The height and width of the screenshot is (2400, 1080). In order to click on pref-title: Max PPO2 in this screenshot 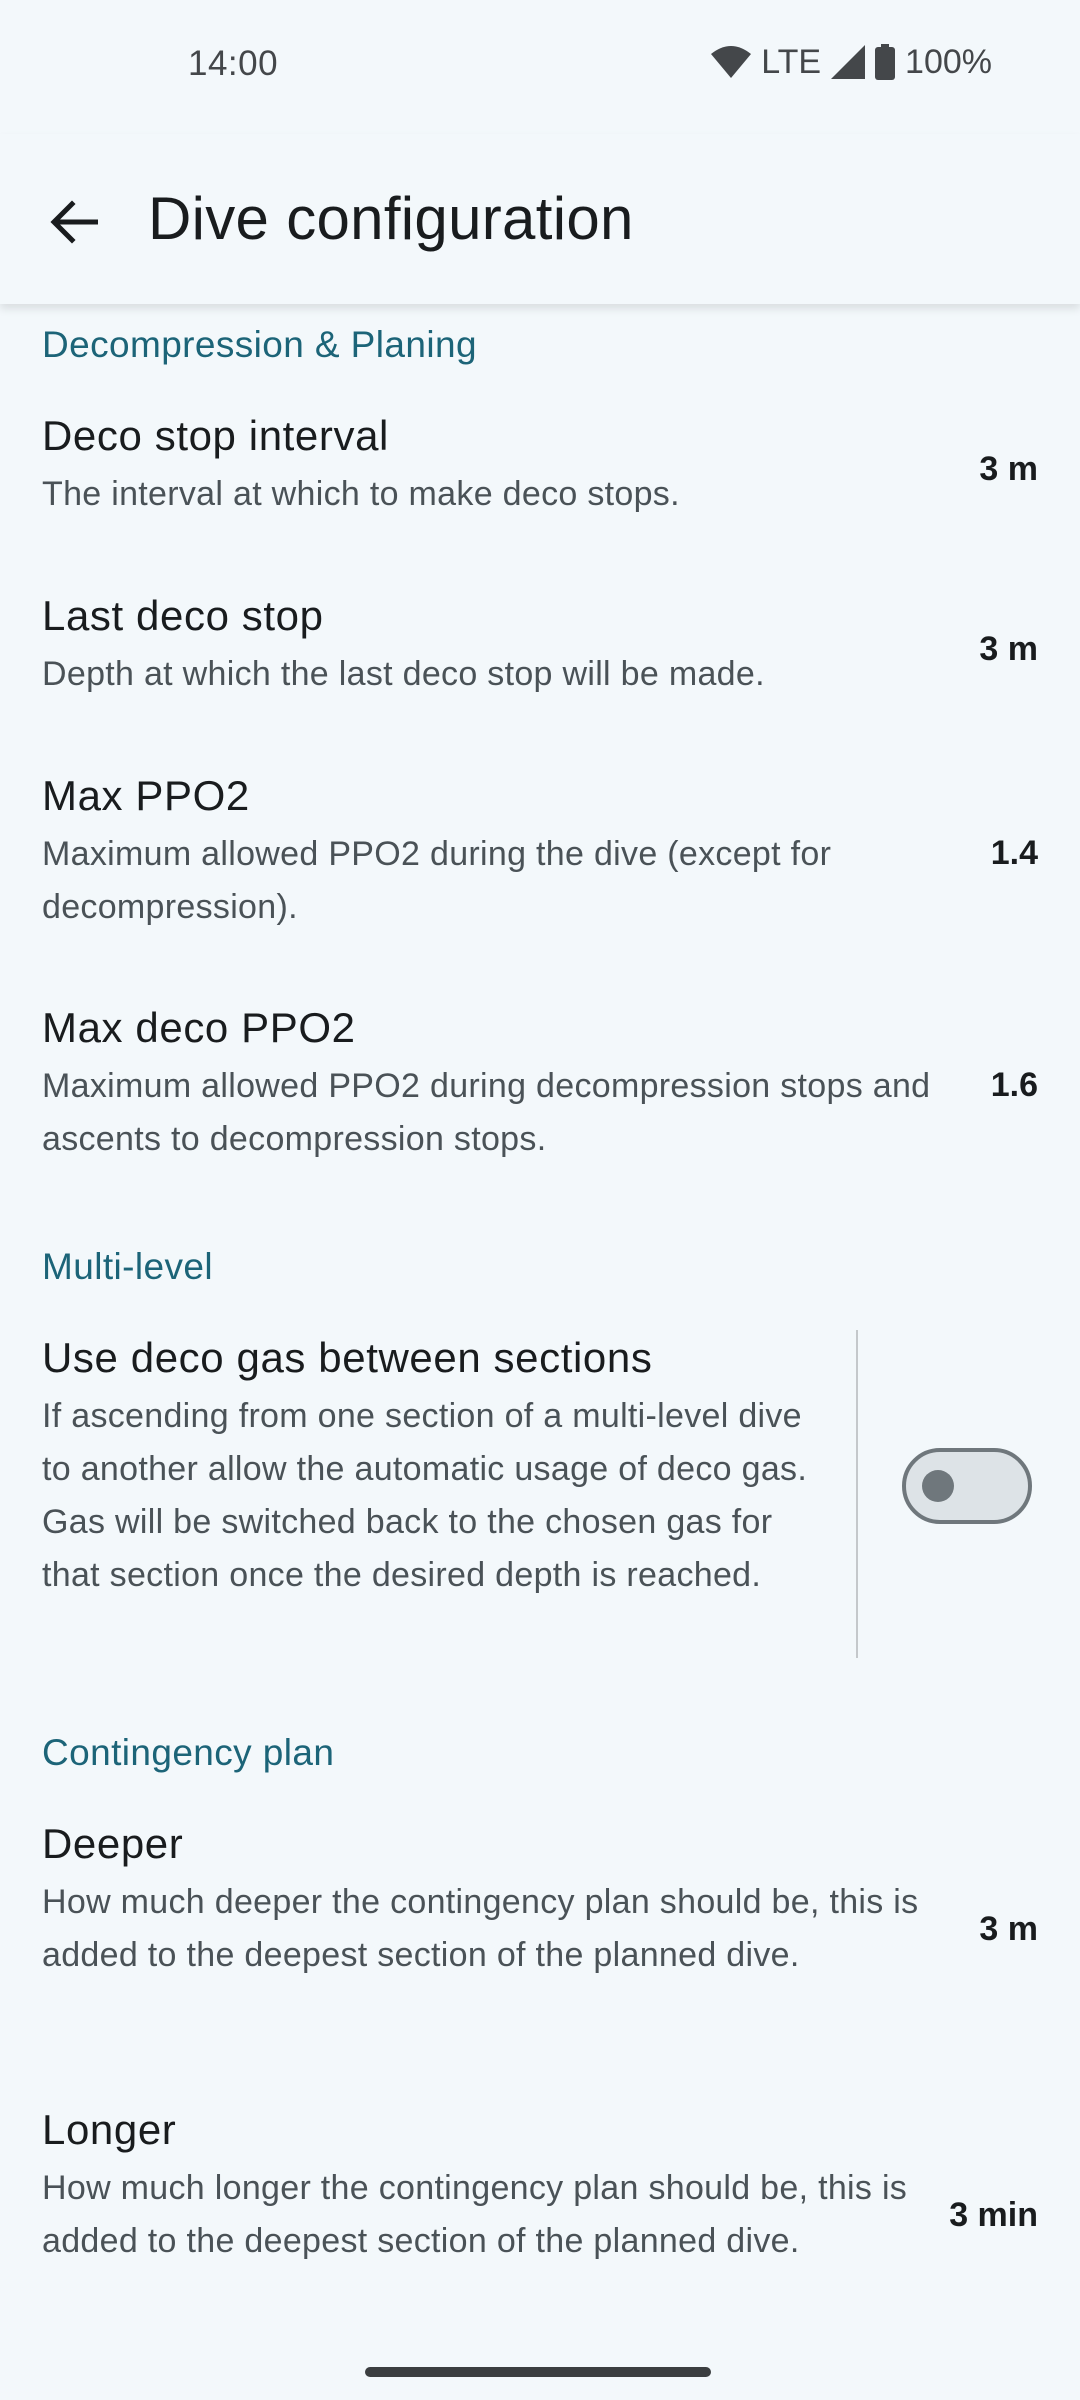, I will do `click(146, 795)`.